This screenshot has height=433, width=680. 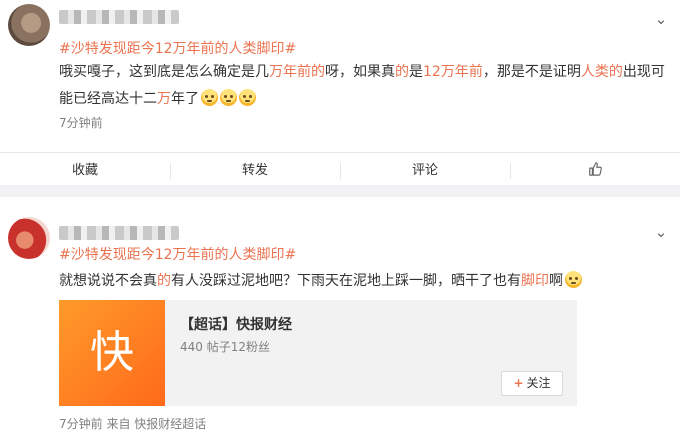 I want to click on highlighted-keyword: 脚印, so click(x=535, y=281).